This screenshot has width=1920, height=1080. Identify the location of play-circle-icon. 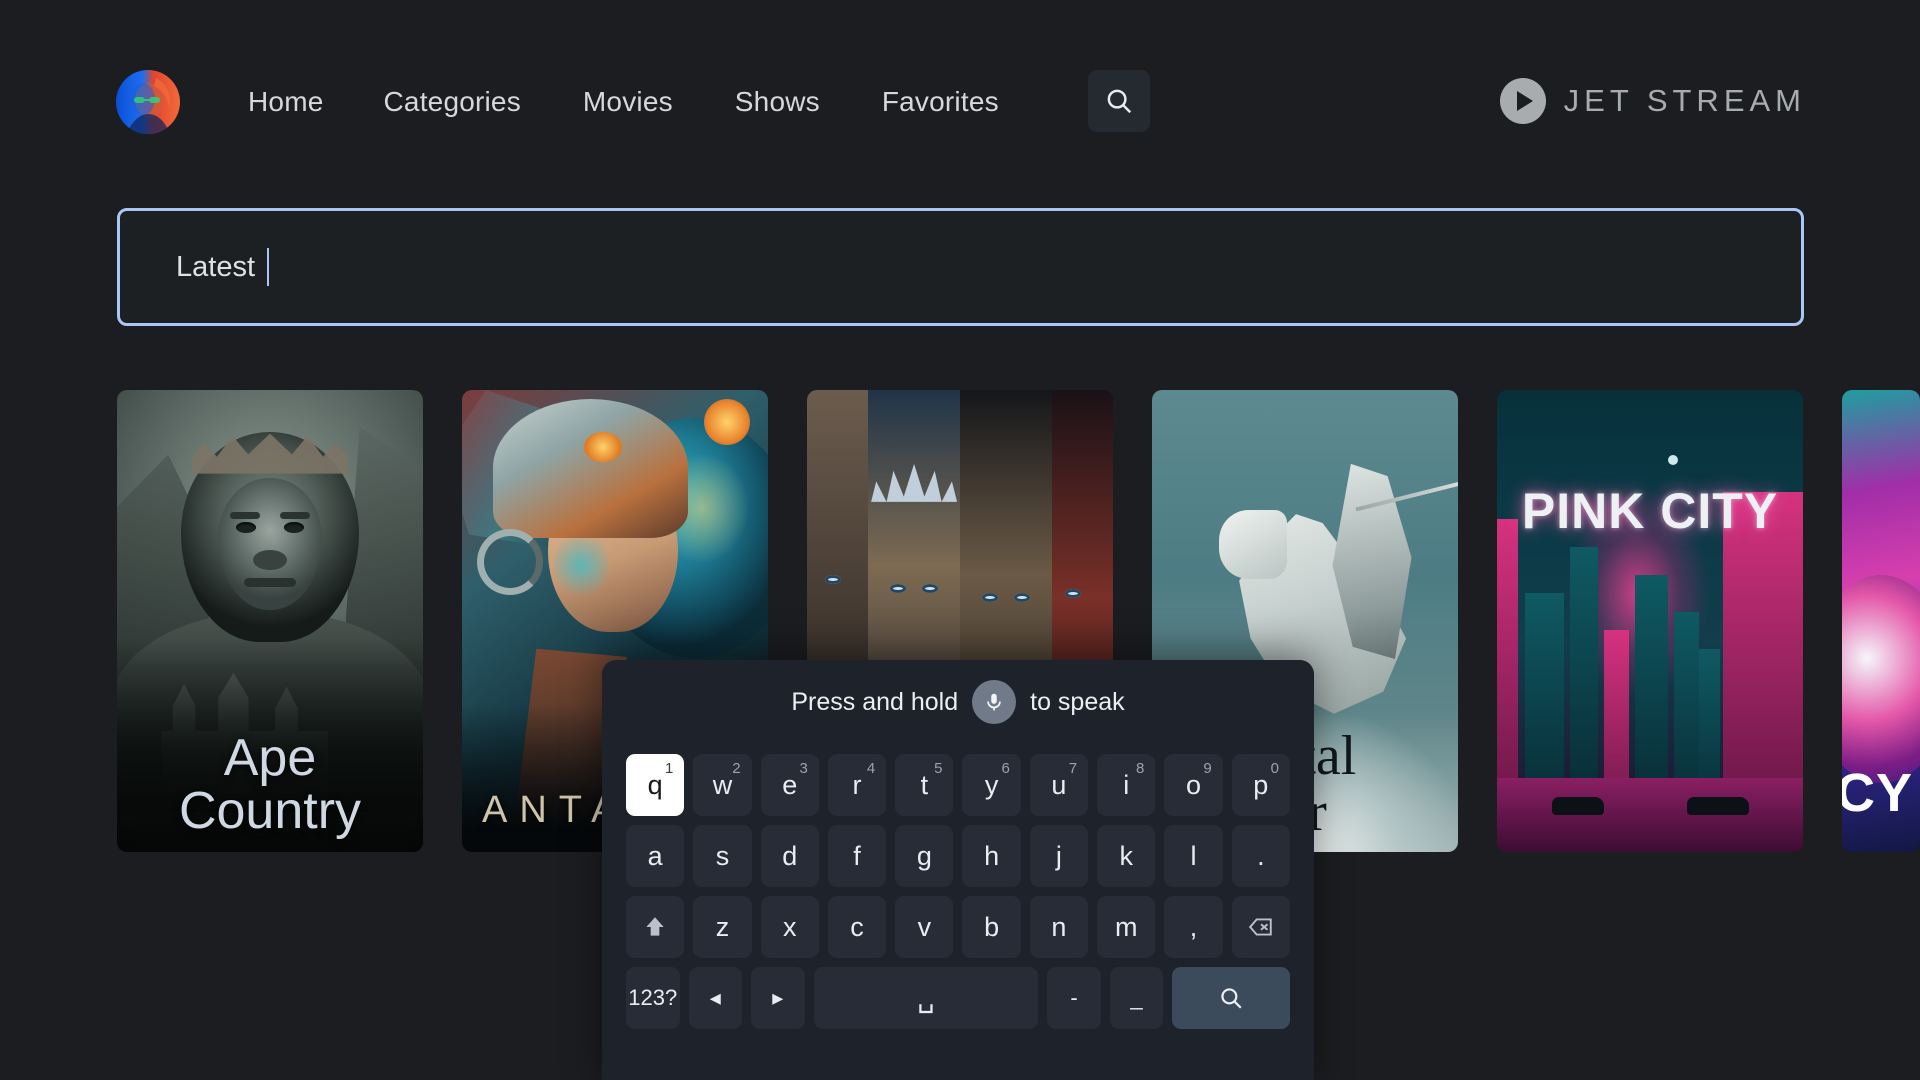
(1522, 101).